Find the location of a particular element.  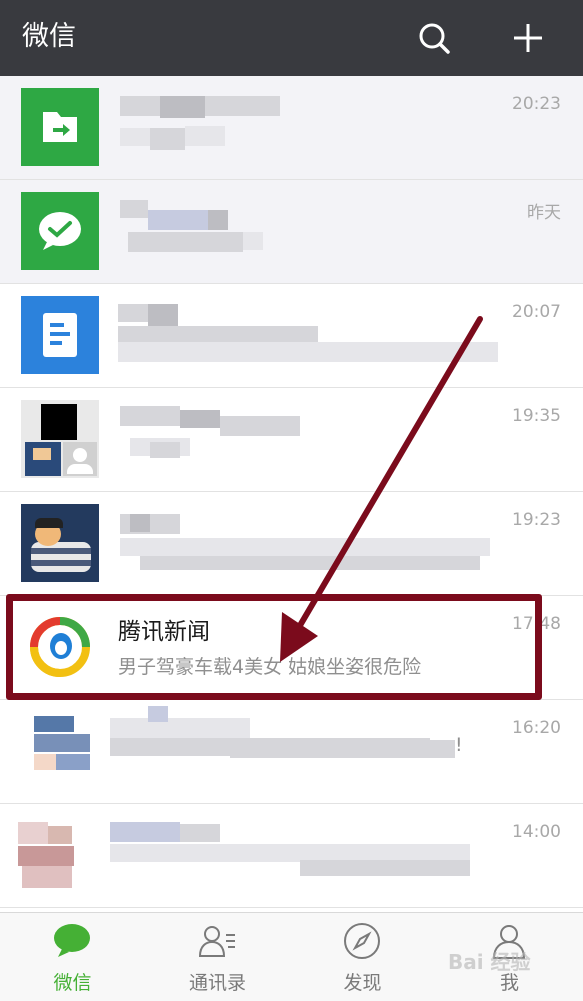

chat-time: 19:23 is located at coordinates (536, 520).